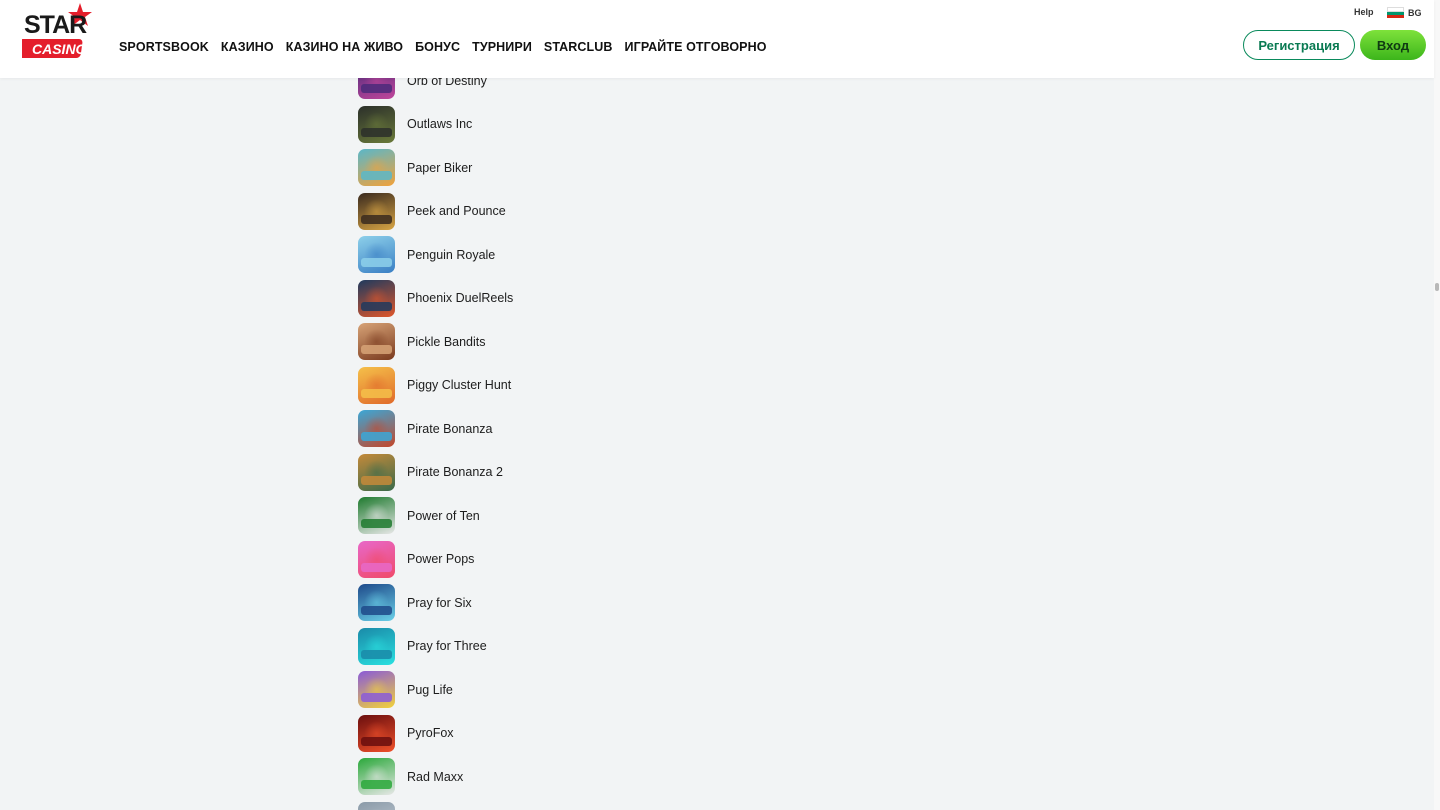  What do you see at coordinates (437, 47) in the screenshot?
I see `nav-bonus: БОНУС` at bounding box center [437, 47].